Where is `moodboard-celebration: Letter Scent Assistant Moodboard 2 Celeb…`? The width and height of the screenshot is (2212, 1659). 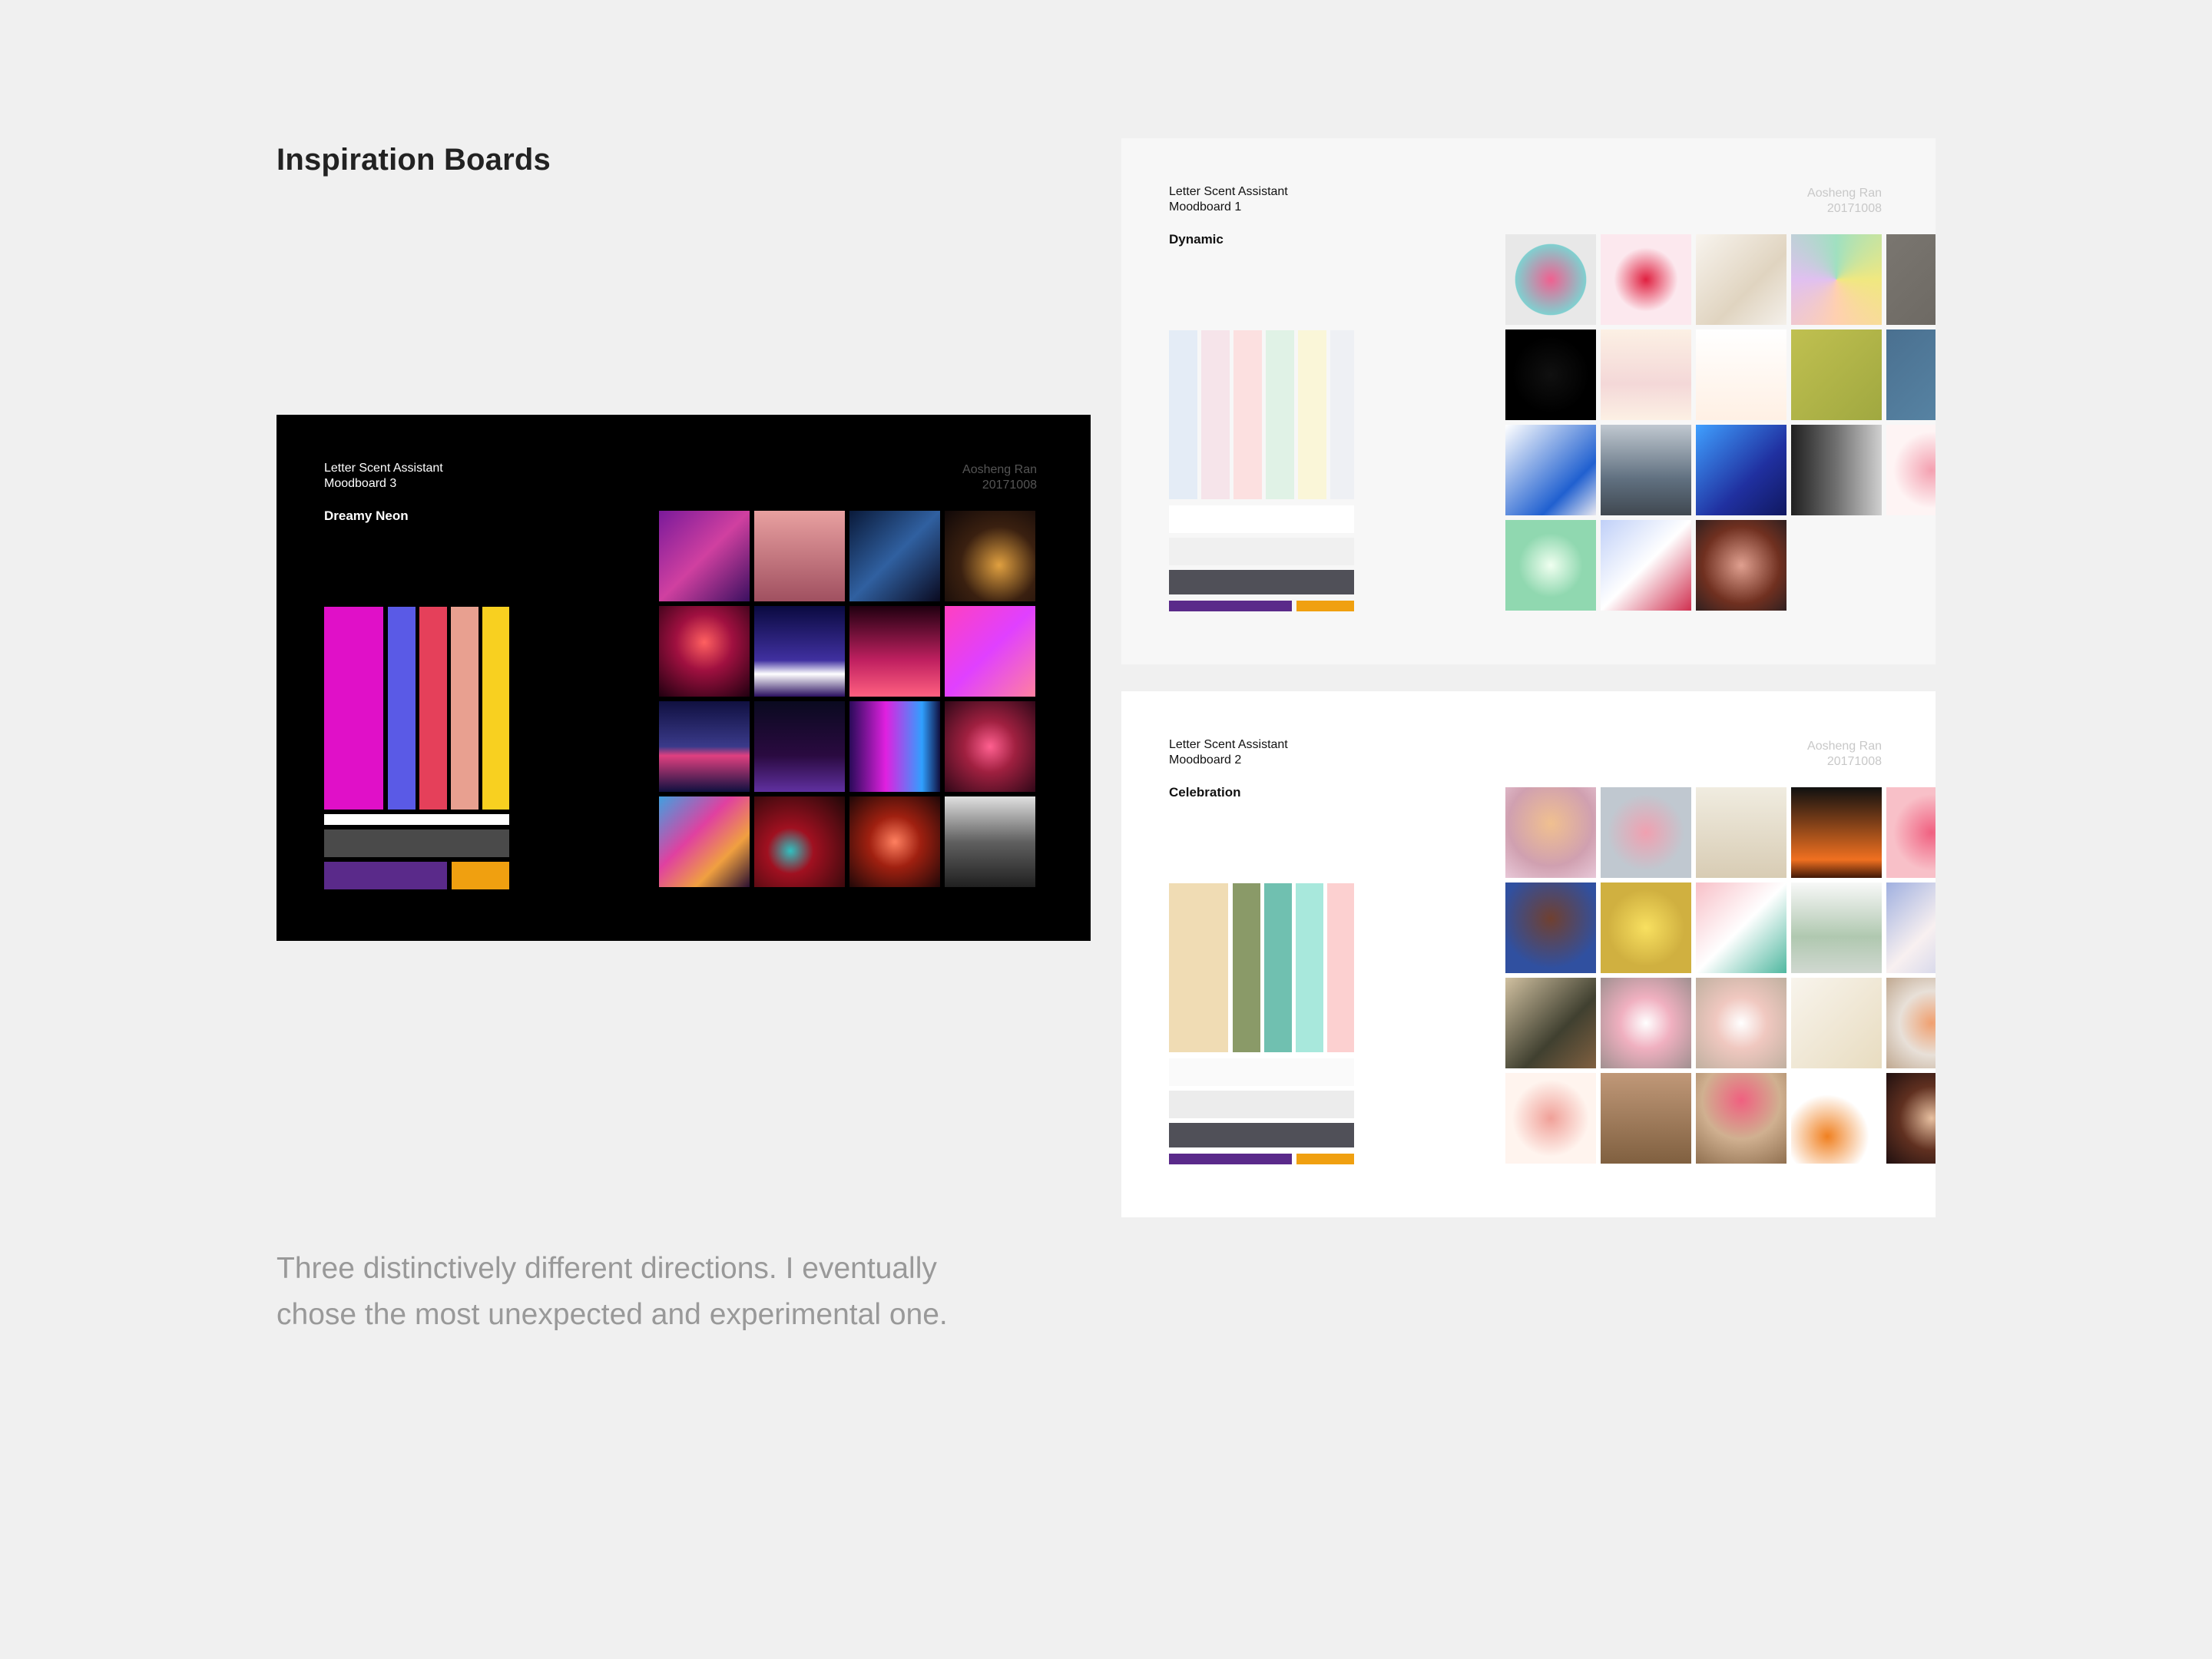
moodboard-celebration: Letter Scent Assistant Moodboard 2 Celeb… is located at coordinates (1529, 954).